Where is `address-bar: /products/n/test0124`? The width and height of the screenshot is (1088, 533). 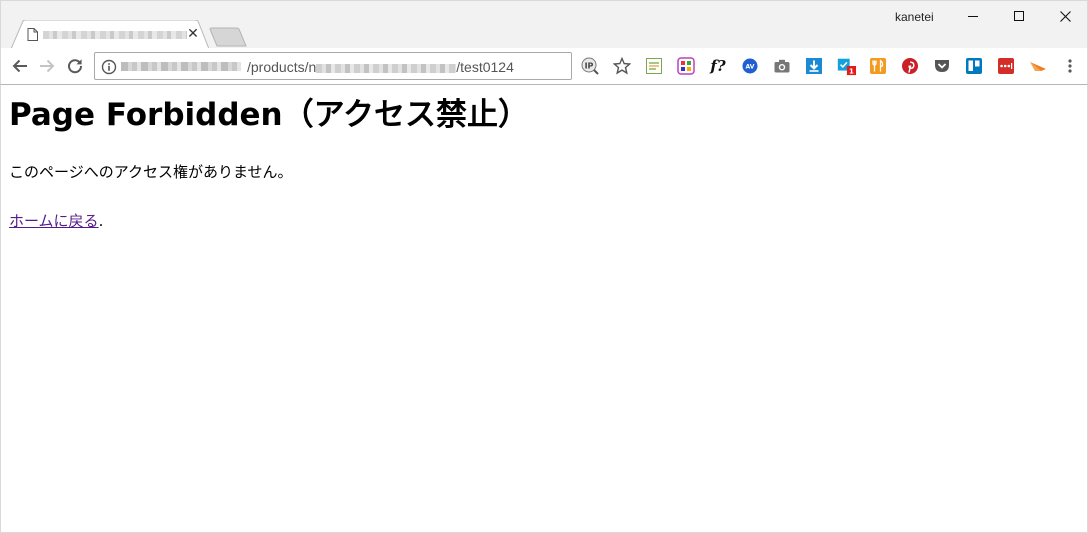 address-bar: /products/n/test0124 is located at coordinates (333, 66).